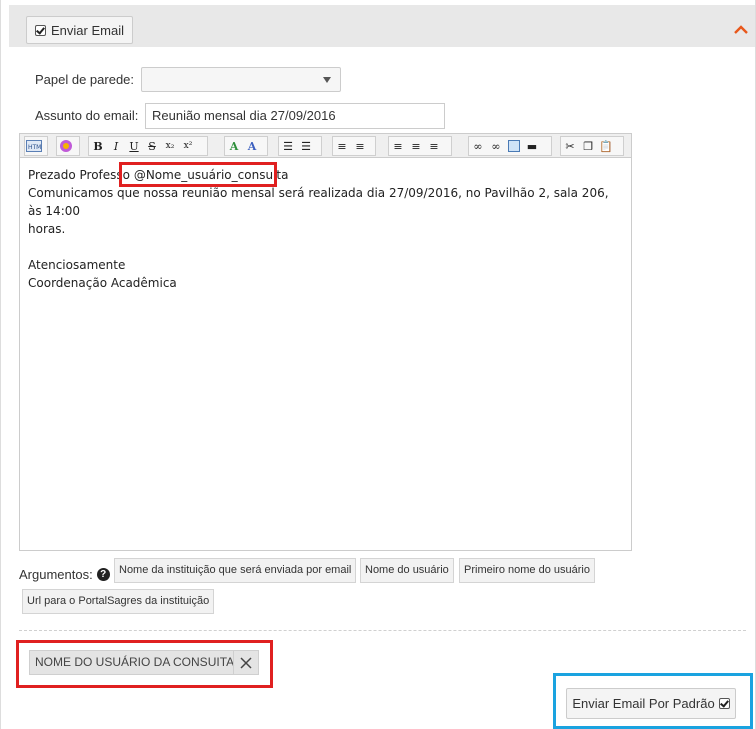  I want to click on arguments-label-text: Argumentos:, so click(56, 574).